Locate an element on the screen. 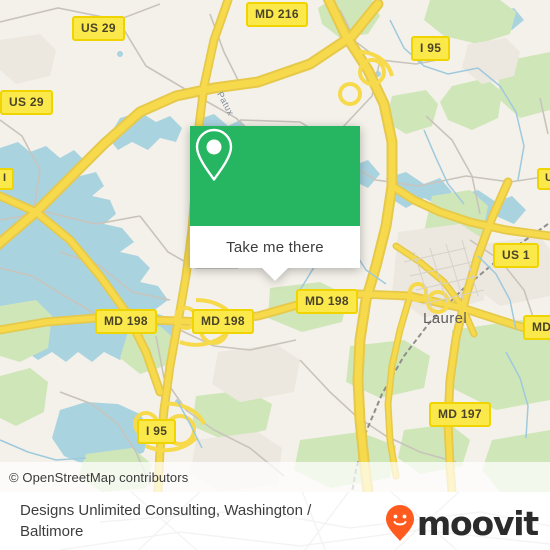 The width and height of the screenshot is (550, 550). popup-pointer is located at coordinates (275, 274).